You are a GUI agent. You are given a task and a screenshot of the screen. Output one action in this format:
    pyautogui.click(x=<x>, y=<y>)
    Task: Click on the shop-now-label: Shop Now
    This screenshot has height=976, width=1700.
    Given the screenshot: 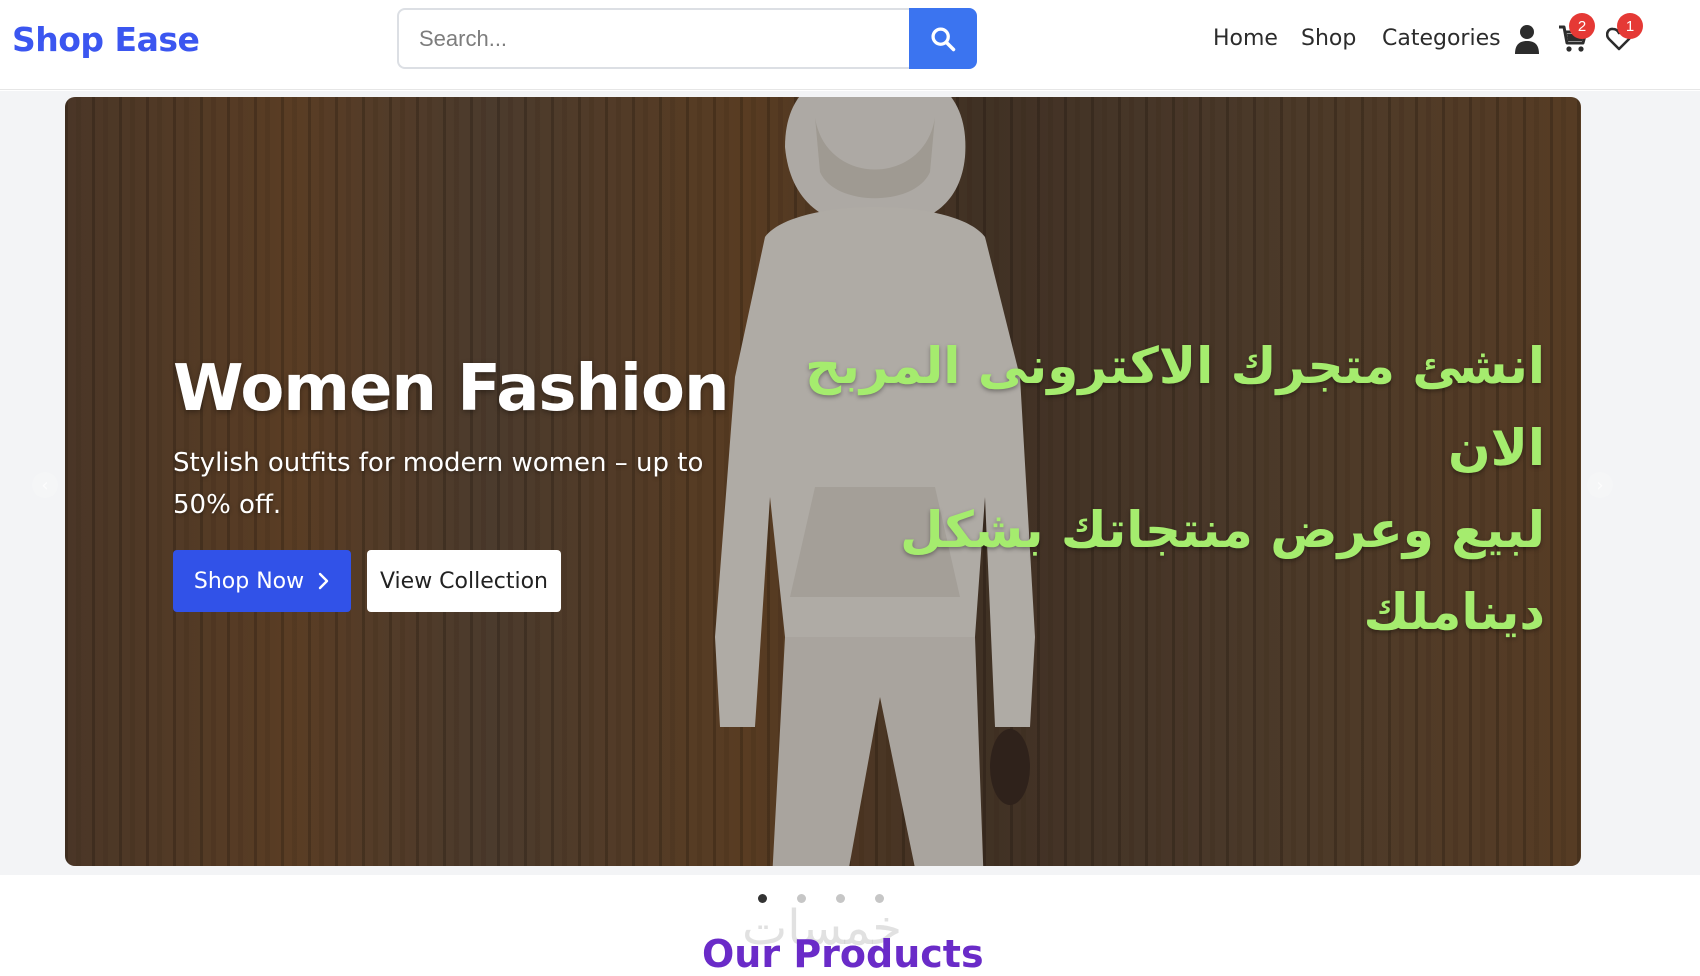 What is the action you would take?
    pyautogui.click(x=249, y=581)
    